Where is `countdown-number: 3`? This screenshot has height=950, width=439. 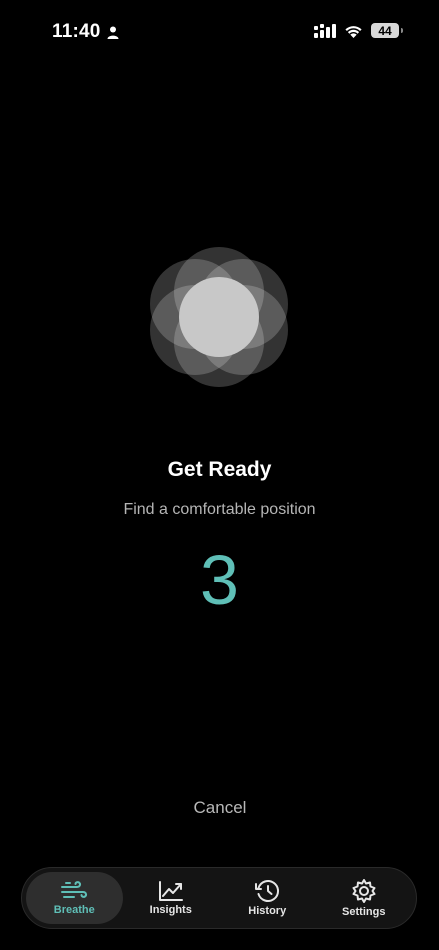
countdown-number: 3 is located at coordinates (219, 580).